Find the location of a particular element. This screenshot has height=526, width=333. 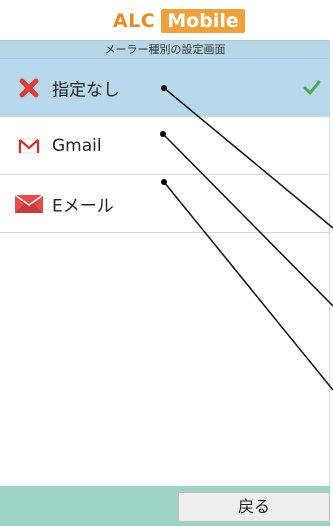

logo-text-mobile: Mobile is located at coordinates (203, 21).